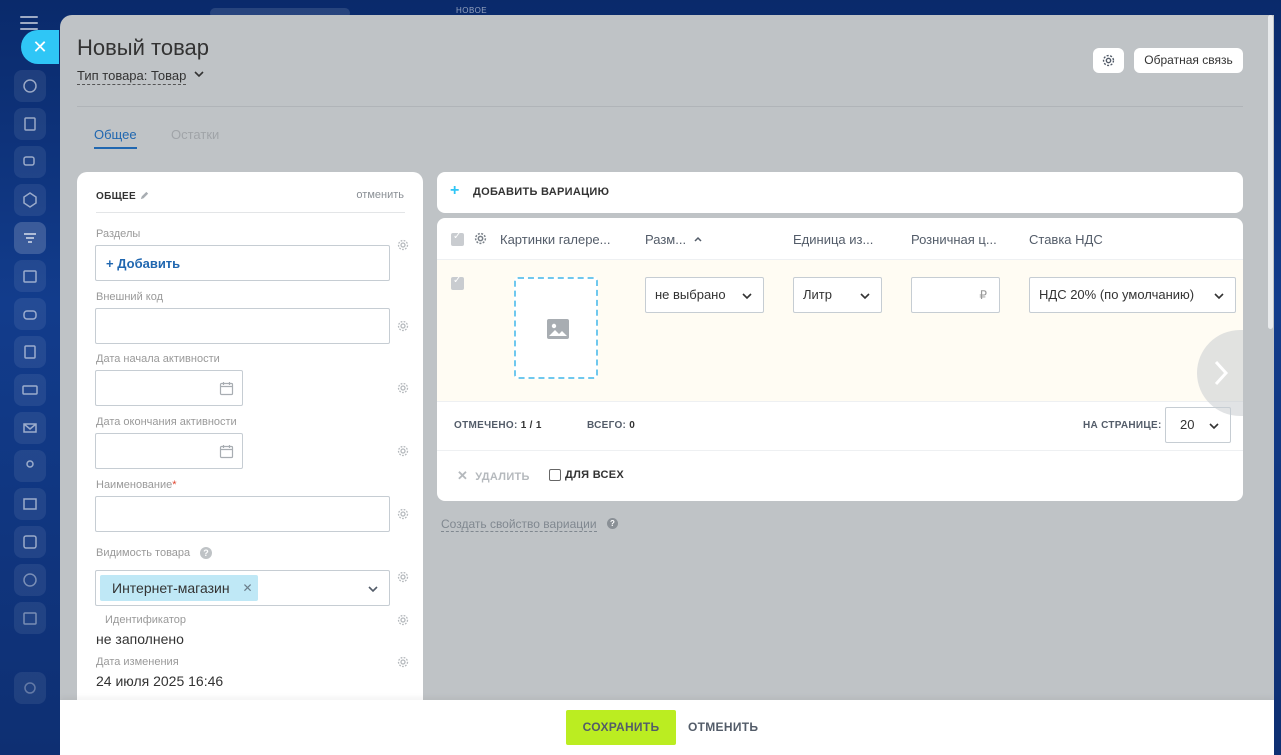 The image size is (1281, 755). I want to click on selected-count: ОТМЕЧЕНО: 1 / 1, so click(498, 425).